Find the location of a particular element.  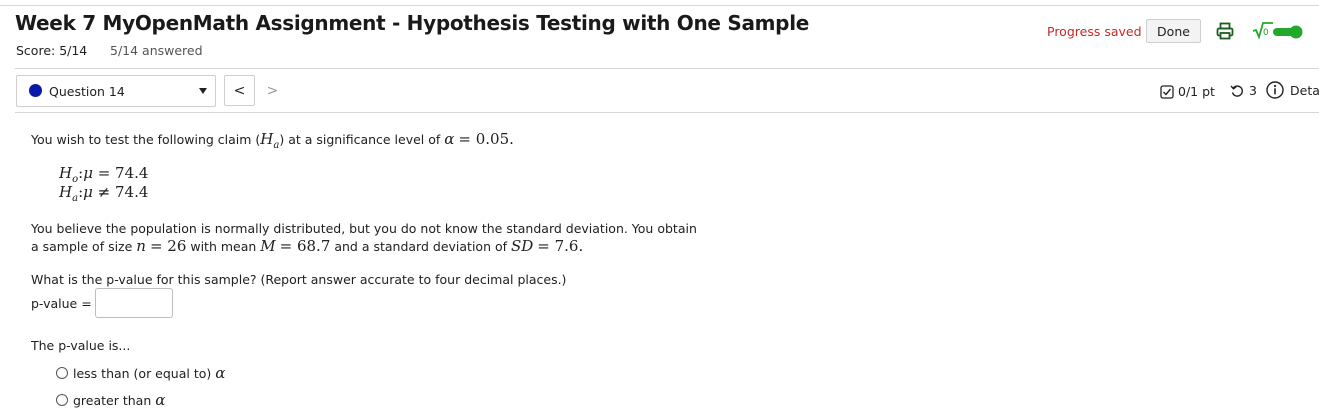

option-greater-than: greater than α is located at coordinates (110, 400).